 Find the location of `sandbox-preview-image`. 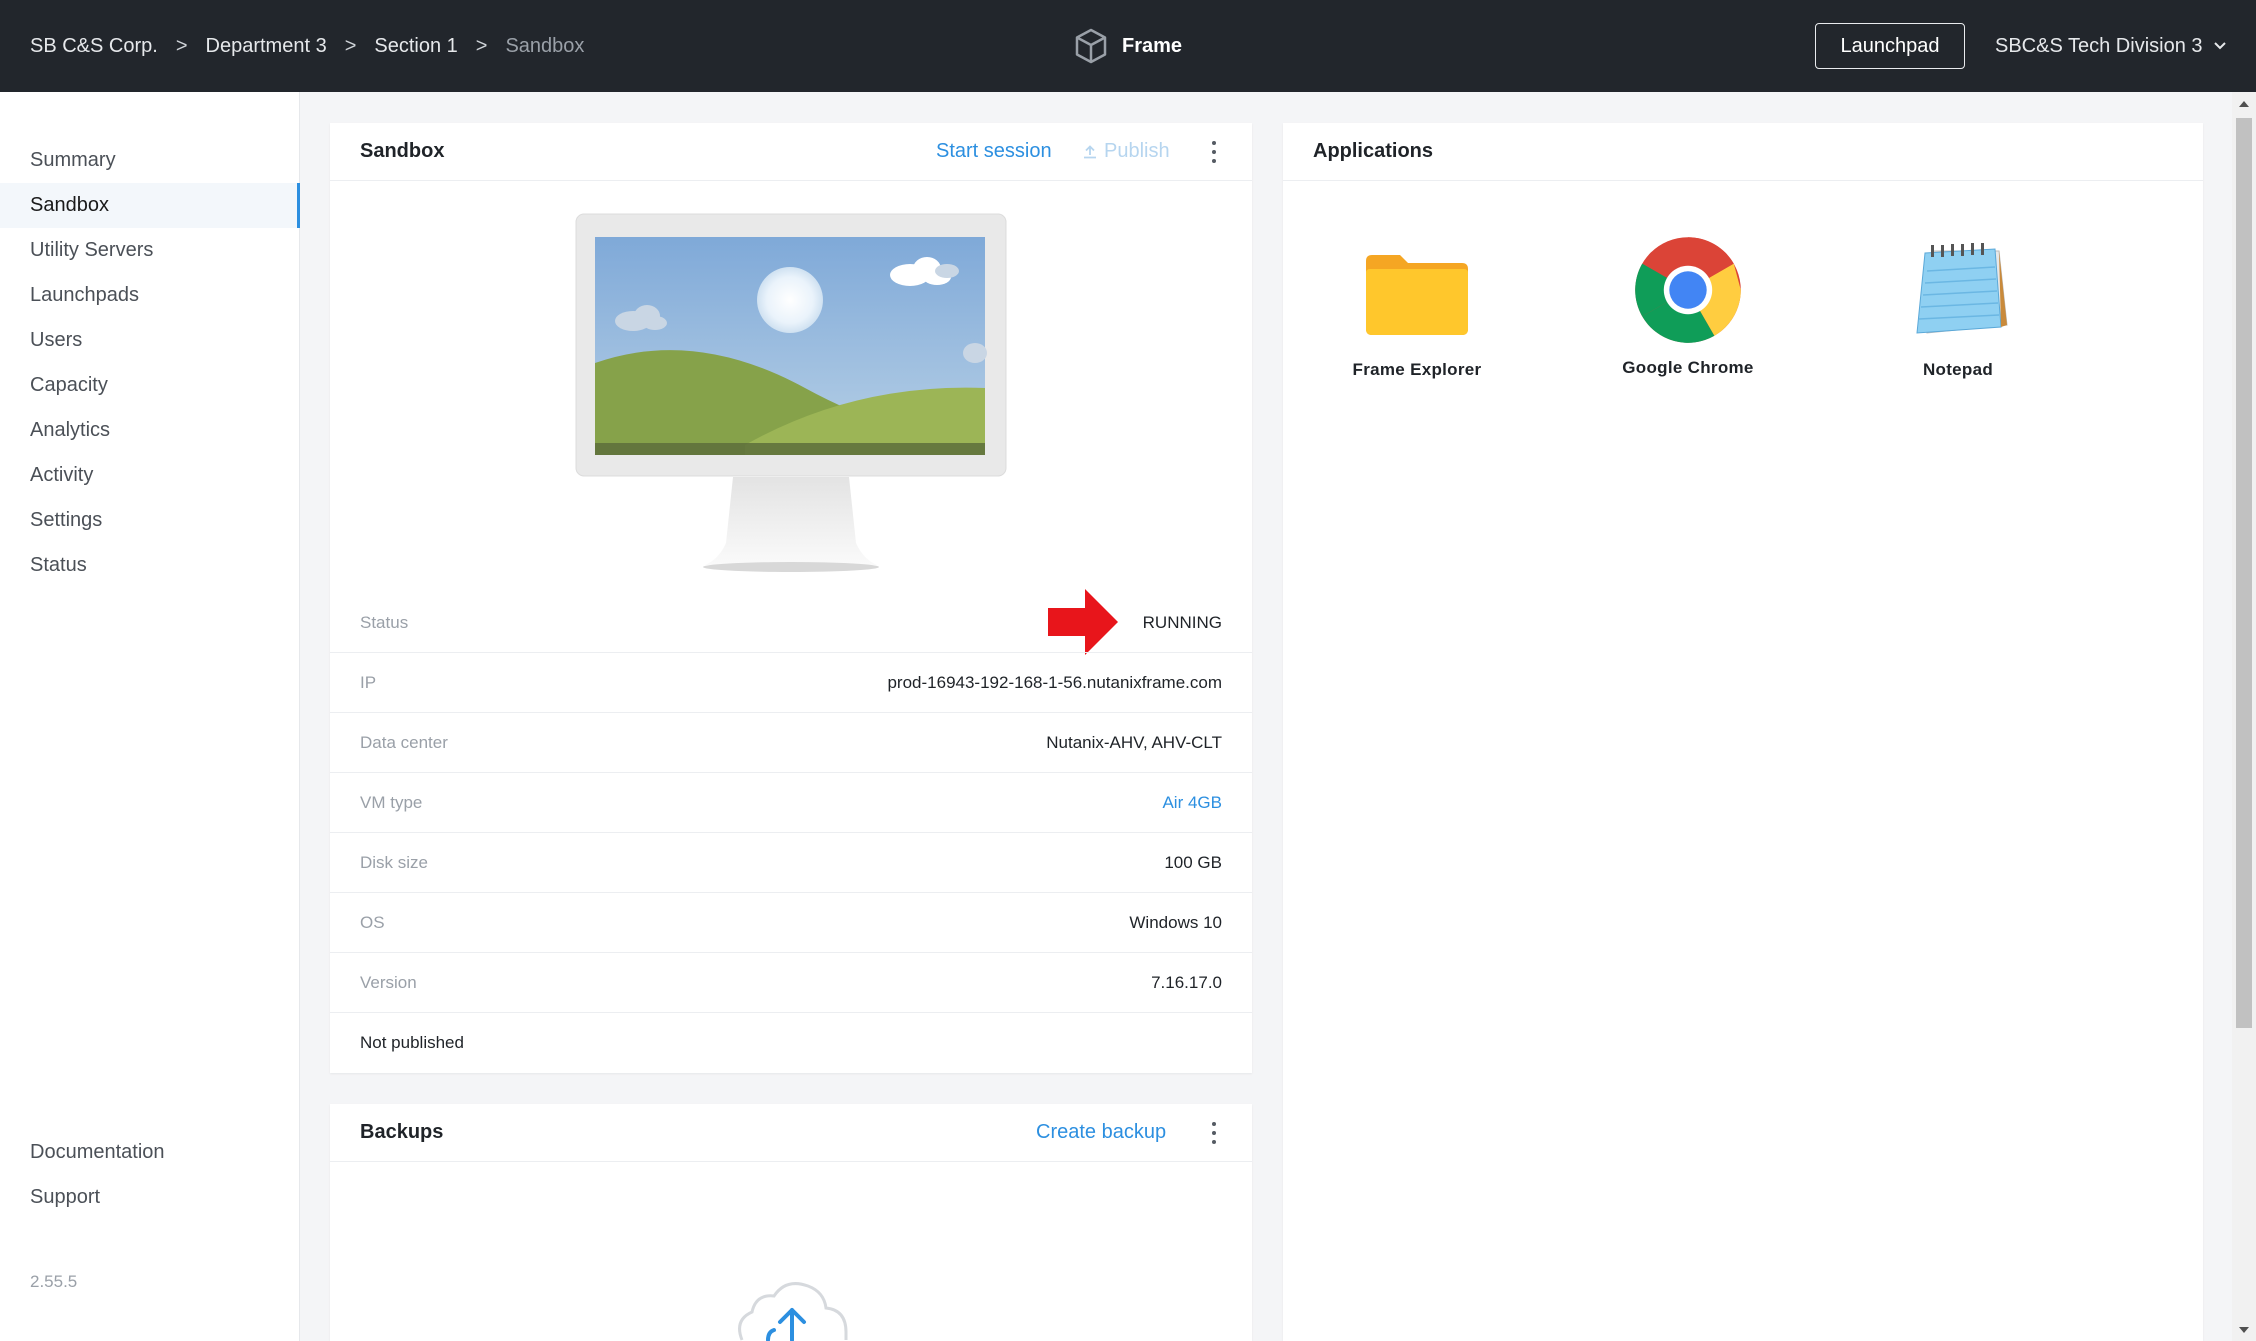

sandbox-preview-image is located at coordinates (791, 392).